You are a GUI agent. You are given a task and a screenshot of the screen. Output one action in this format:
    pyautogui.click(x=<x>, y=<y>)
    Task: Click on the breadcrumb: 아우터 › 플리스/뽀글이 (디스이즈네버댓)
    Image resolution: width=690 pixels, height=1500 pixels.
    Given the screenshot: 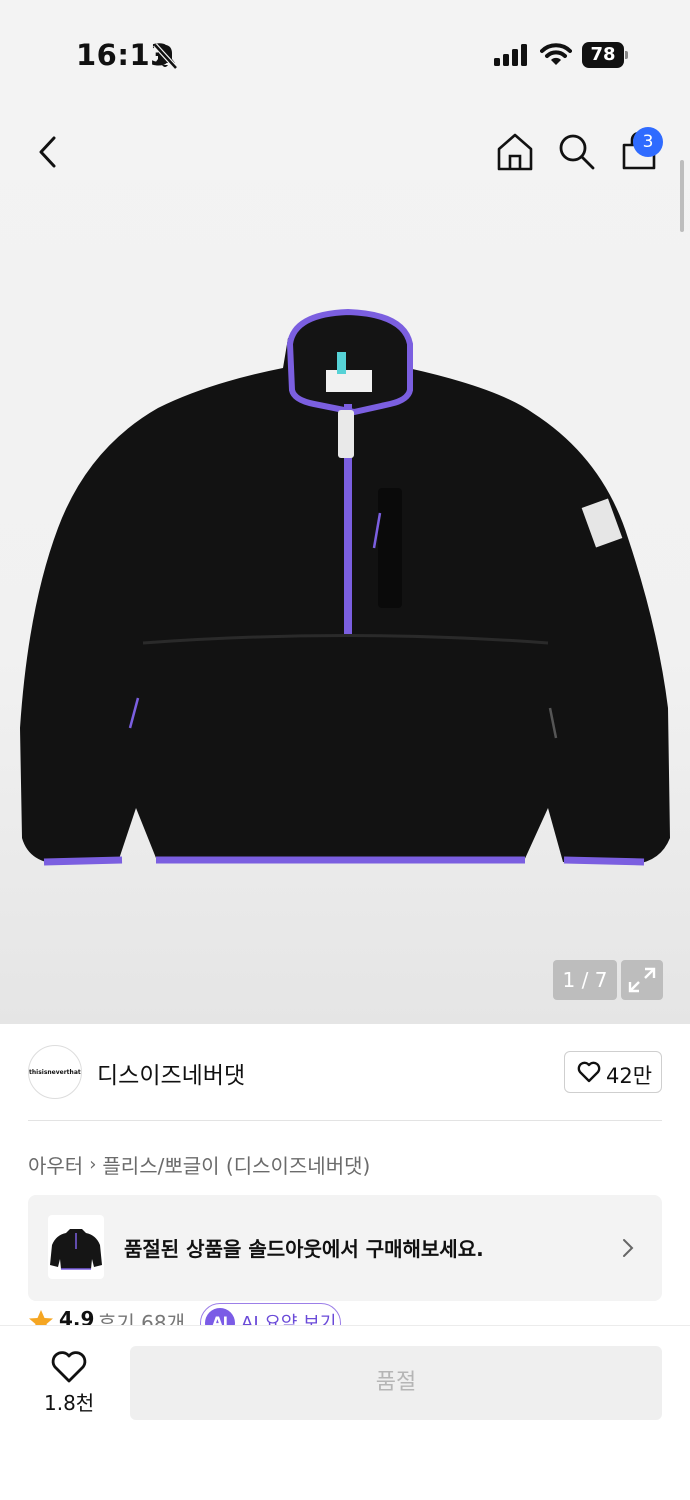 What is the action you would take?
    pyautogui.click(x=199, y=1164)
    